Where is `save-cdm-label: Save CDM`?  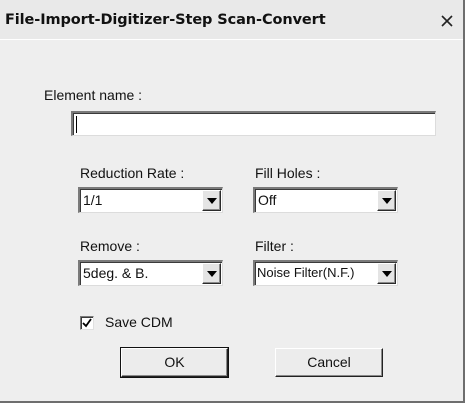
save-cdm-label: Save CDM is located at coordinates (139, 322).